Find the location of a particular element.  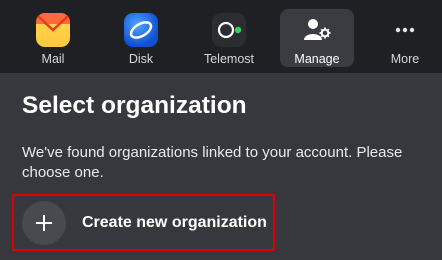

app-more: More is located at coordinates (405, 38).